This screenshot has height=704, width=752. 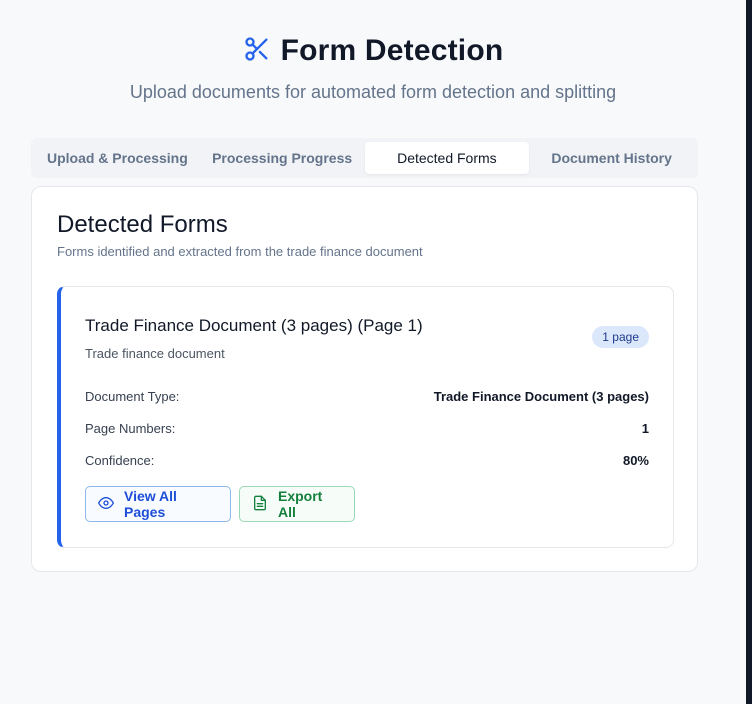 What do you see at coordinates (447, 158) in the screenshot?
I see `tab-detected-forms: Detected Forms` at bounding box center [447, 158].